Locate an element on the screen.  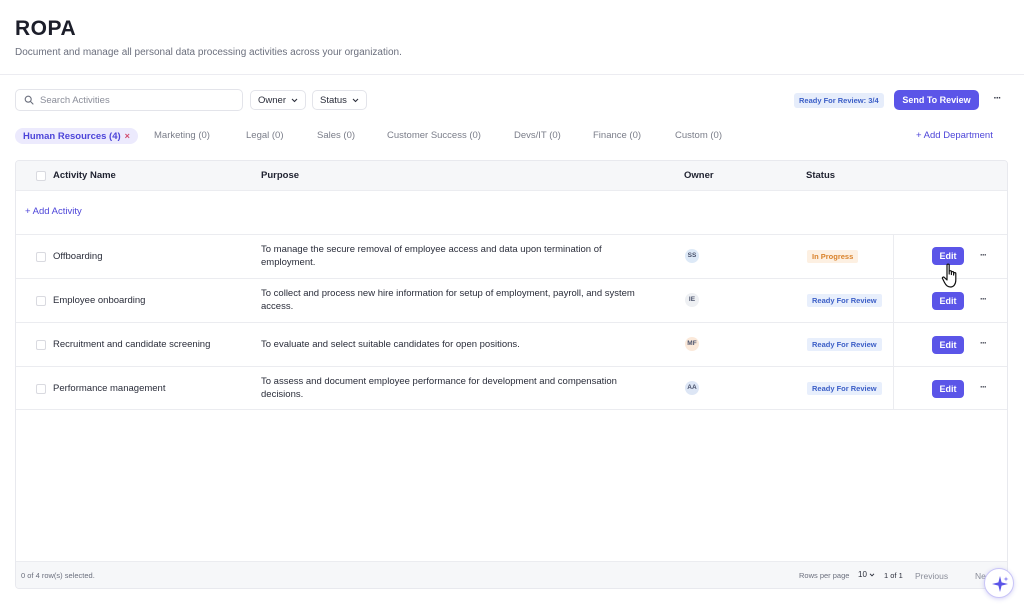
search-box is located at coordinates (129, 100).